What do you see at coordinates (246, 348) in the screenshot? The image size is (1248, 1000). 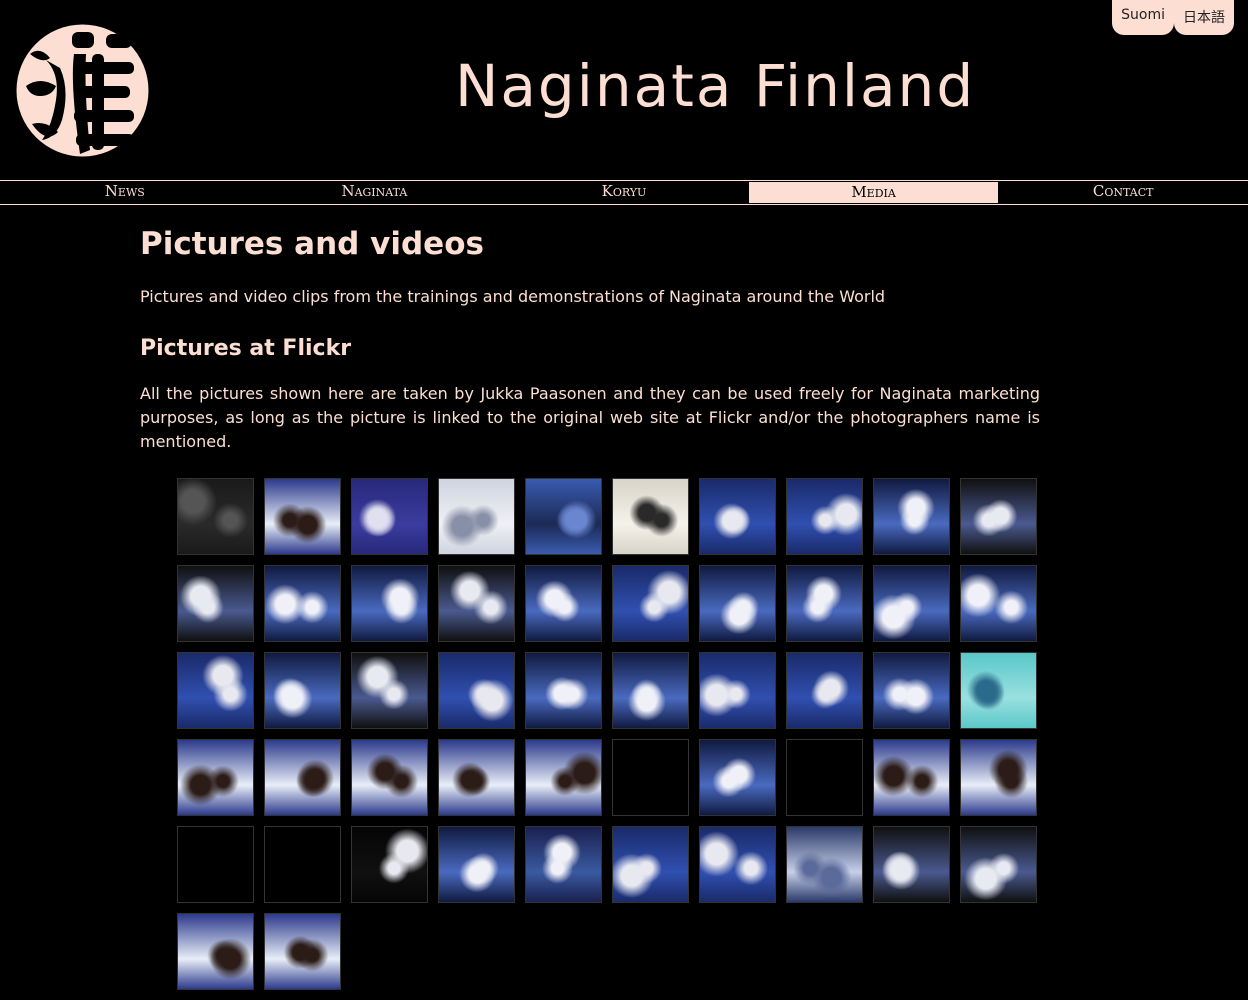 I see `flickr-heading: Pictures at Flickr` at bounding box center [246, 348].